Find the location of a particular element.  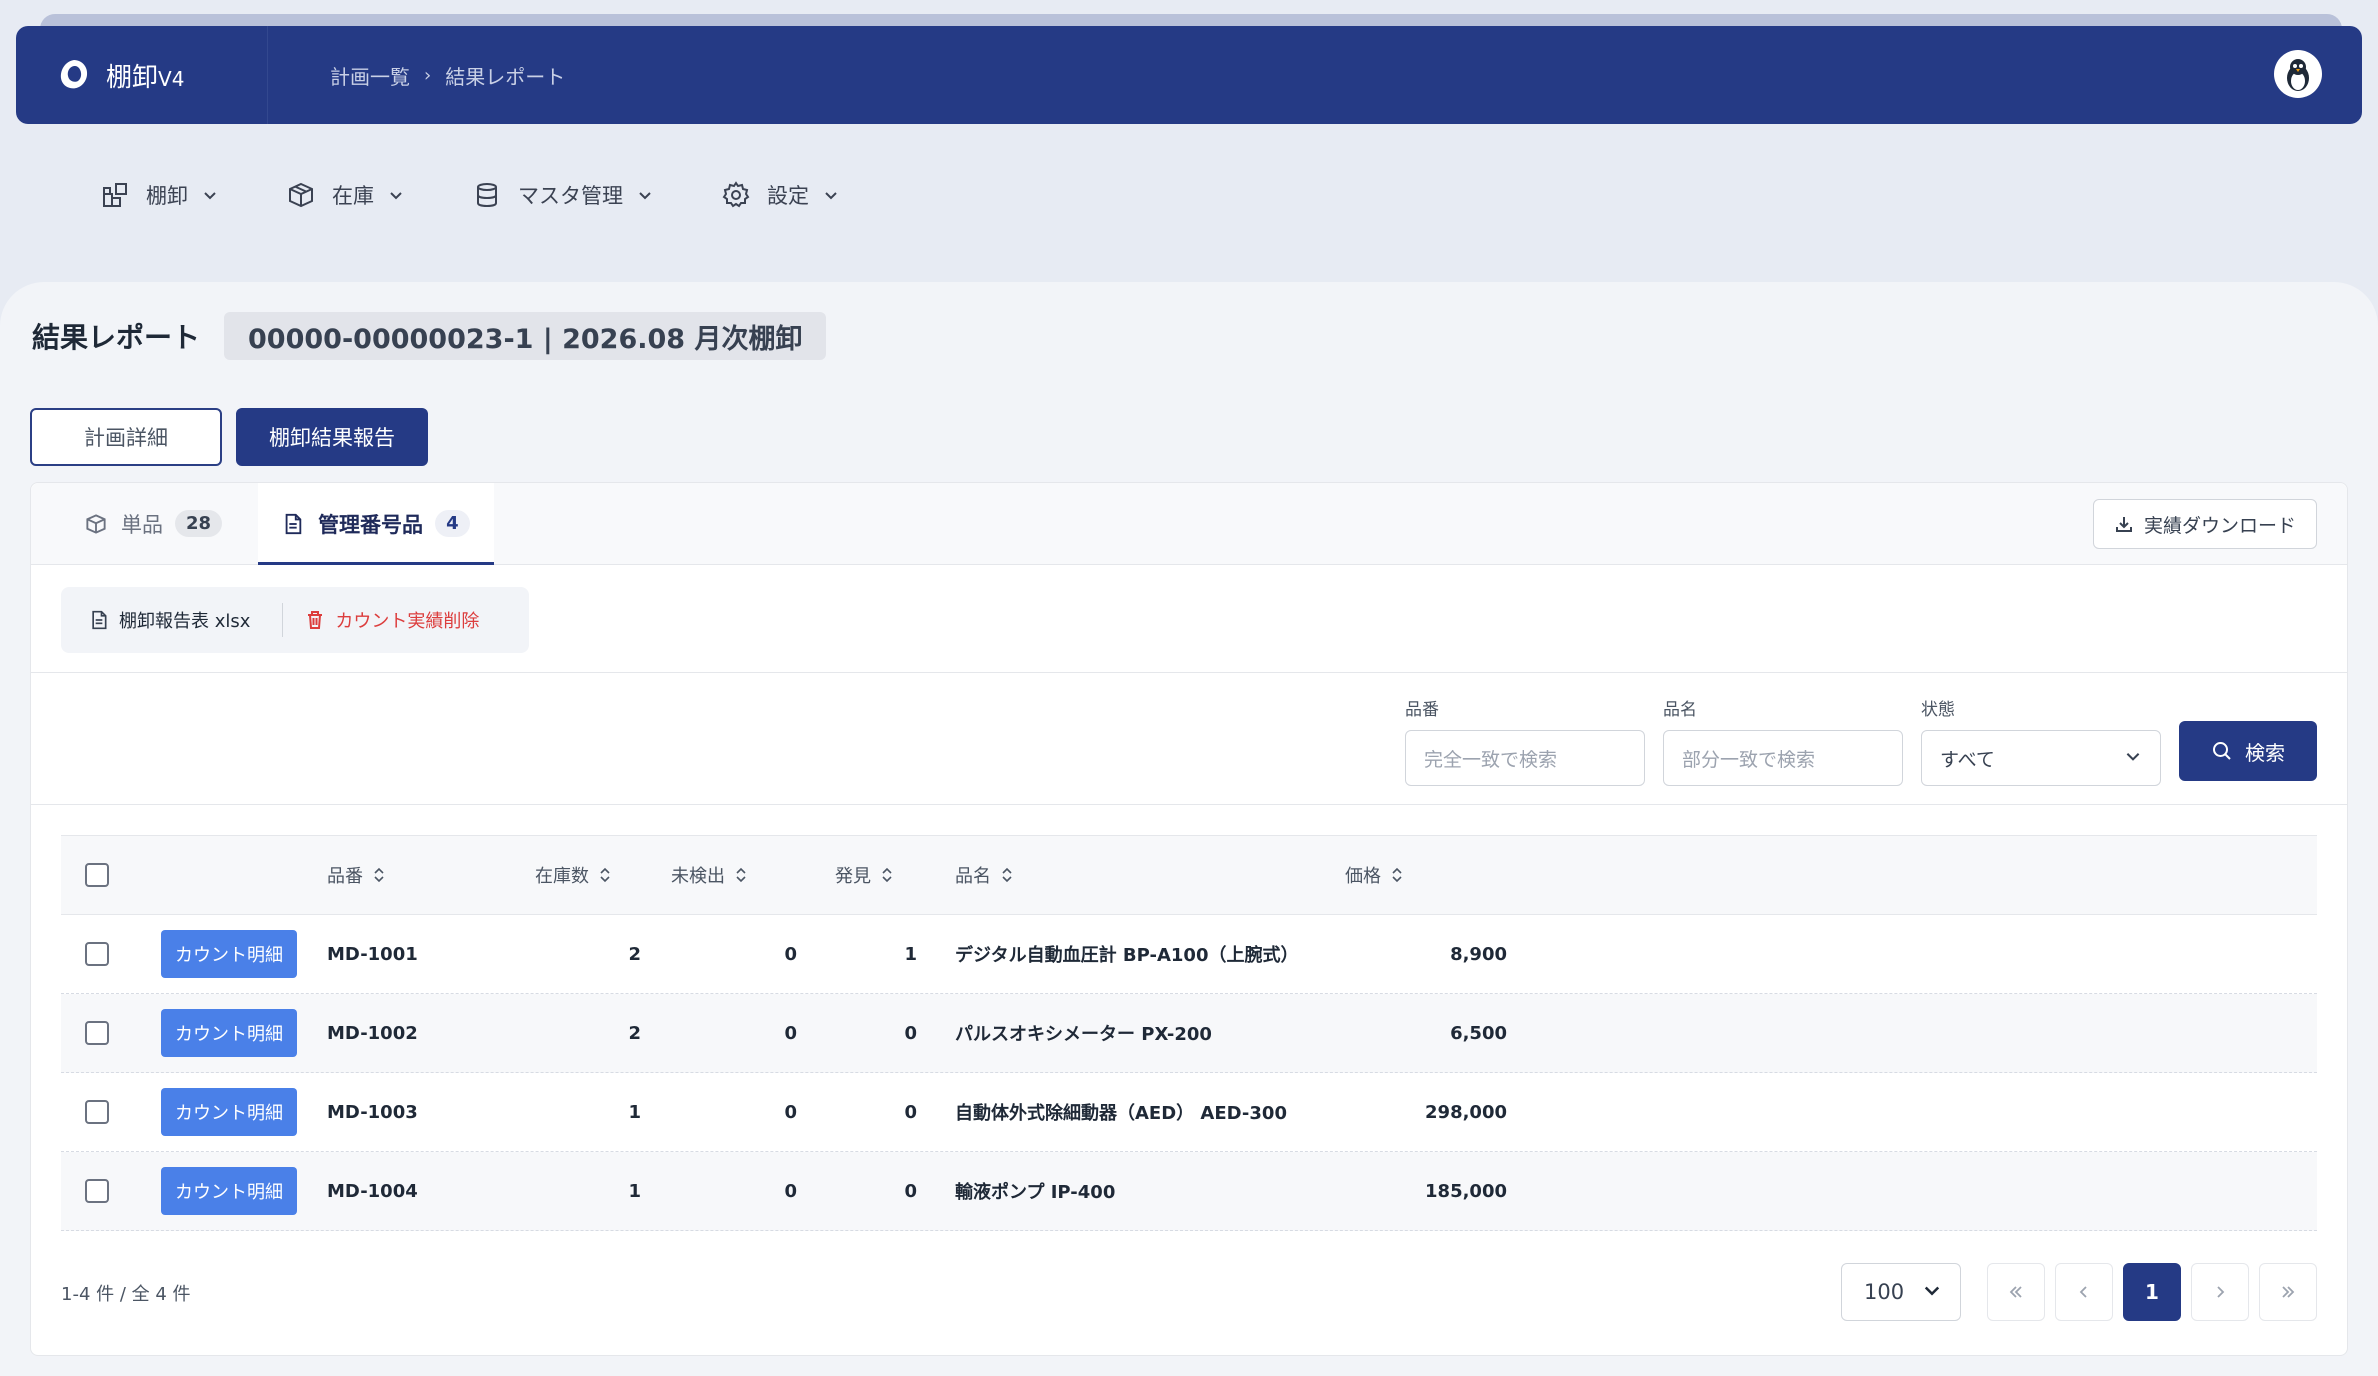

user-avatar is located at coordinates (2298, 74).